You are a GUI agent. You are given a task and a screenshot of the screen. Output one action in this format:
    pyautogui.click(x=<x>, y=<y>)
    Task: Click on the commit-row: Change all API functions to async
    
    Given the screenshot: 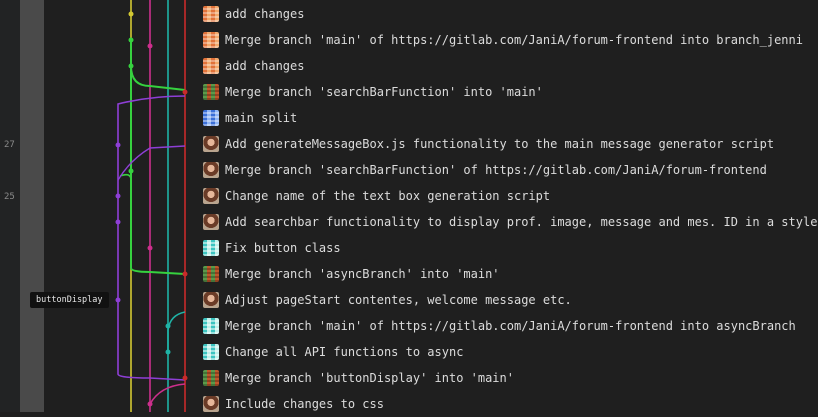 What is the action you would take?
    pyautogui.click(x=509, y=352)
    